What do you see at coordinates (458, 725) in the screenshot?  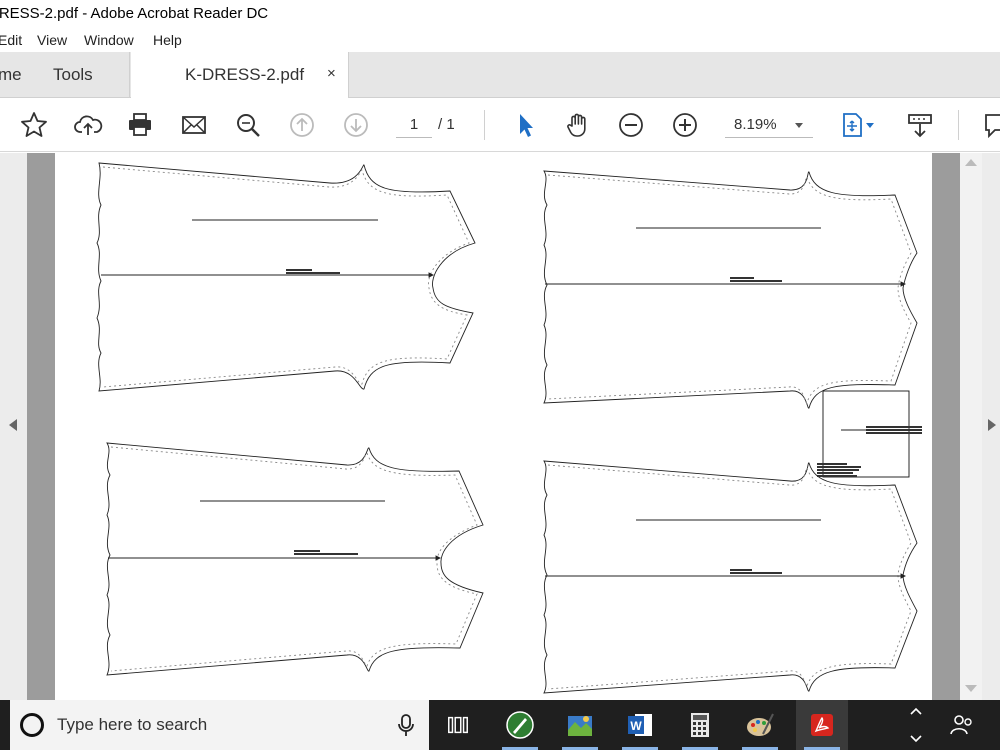 I see `task-view-icon` at bounding box center [458, 725].